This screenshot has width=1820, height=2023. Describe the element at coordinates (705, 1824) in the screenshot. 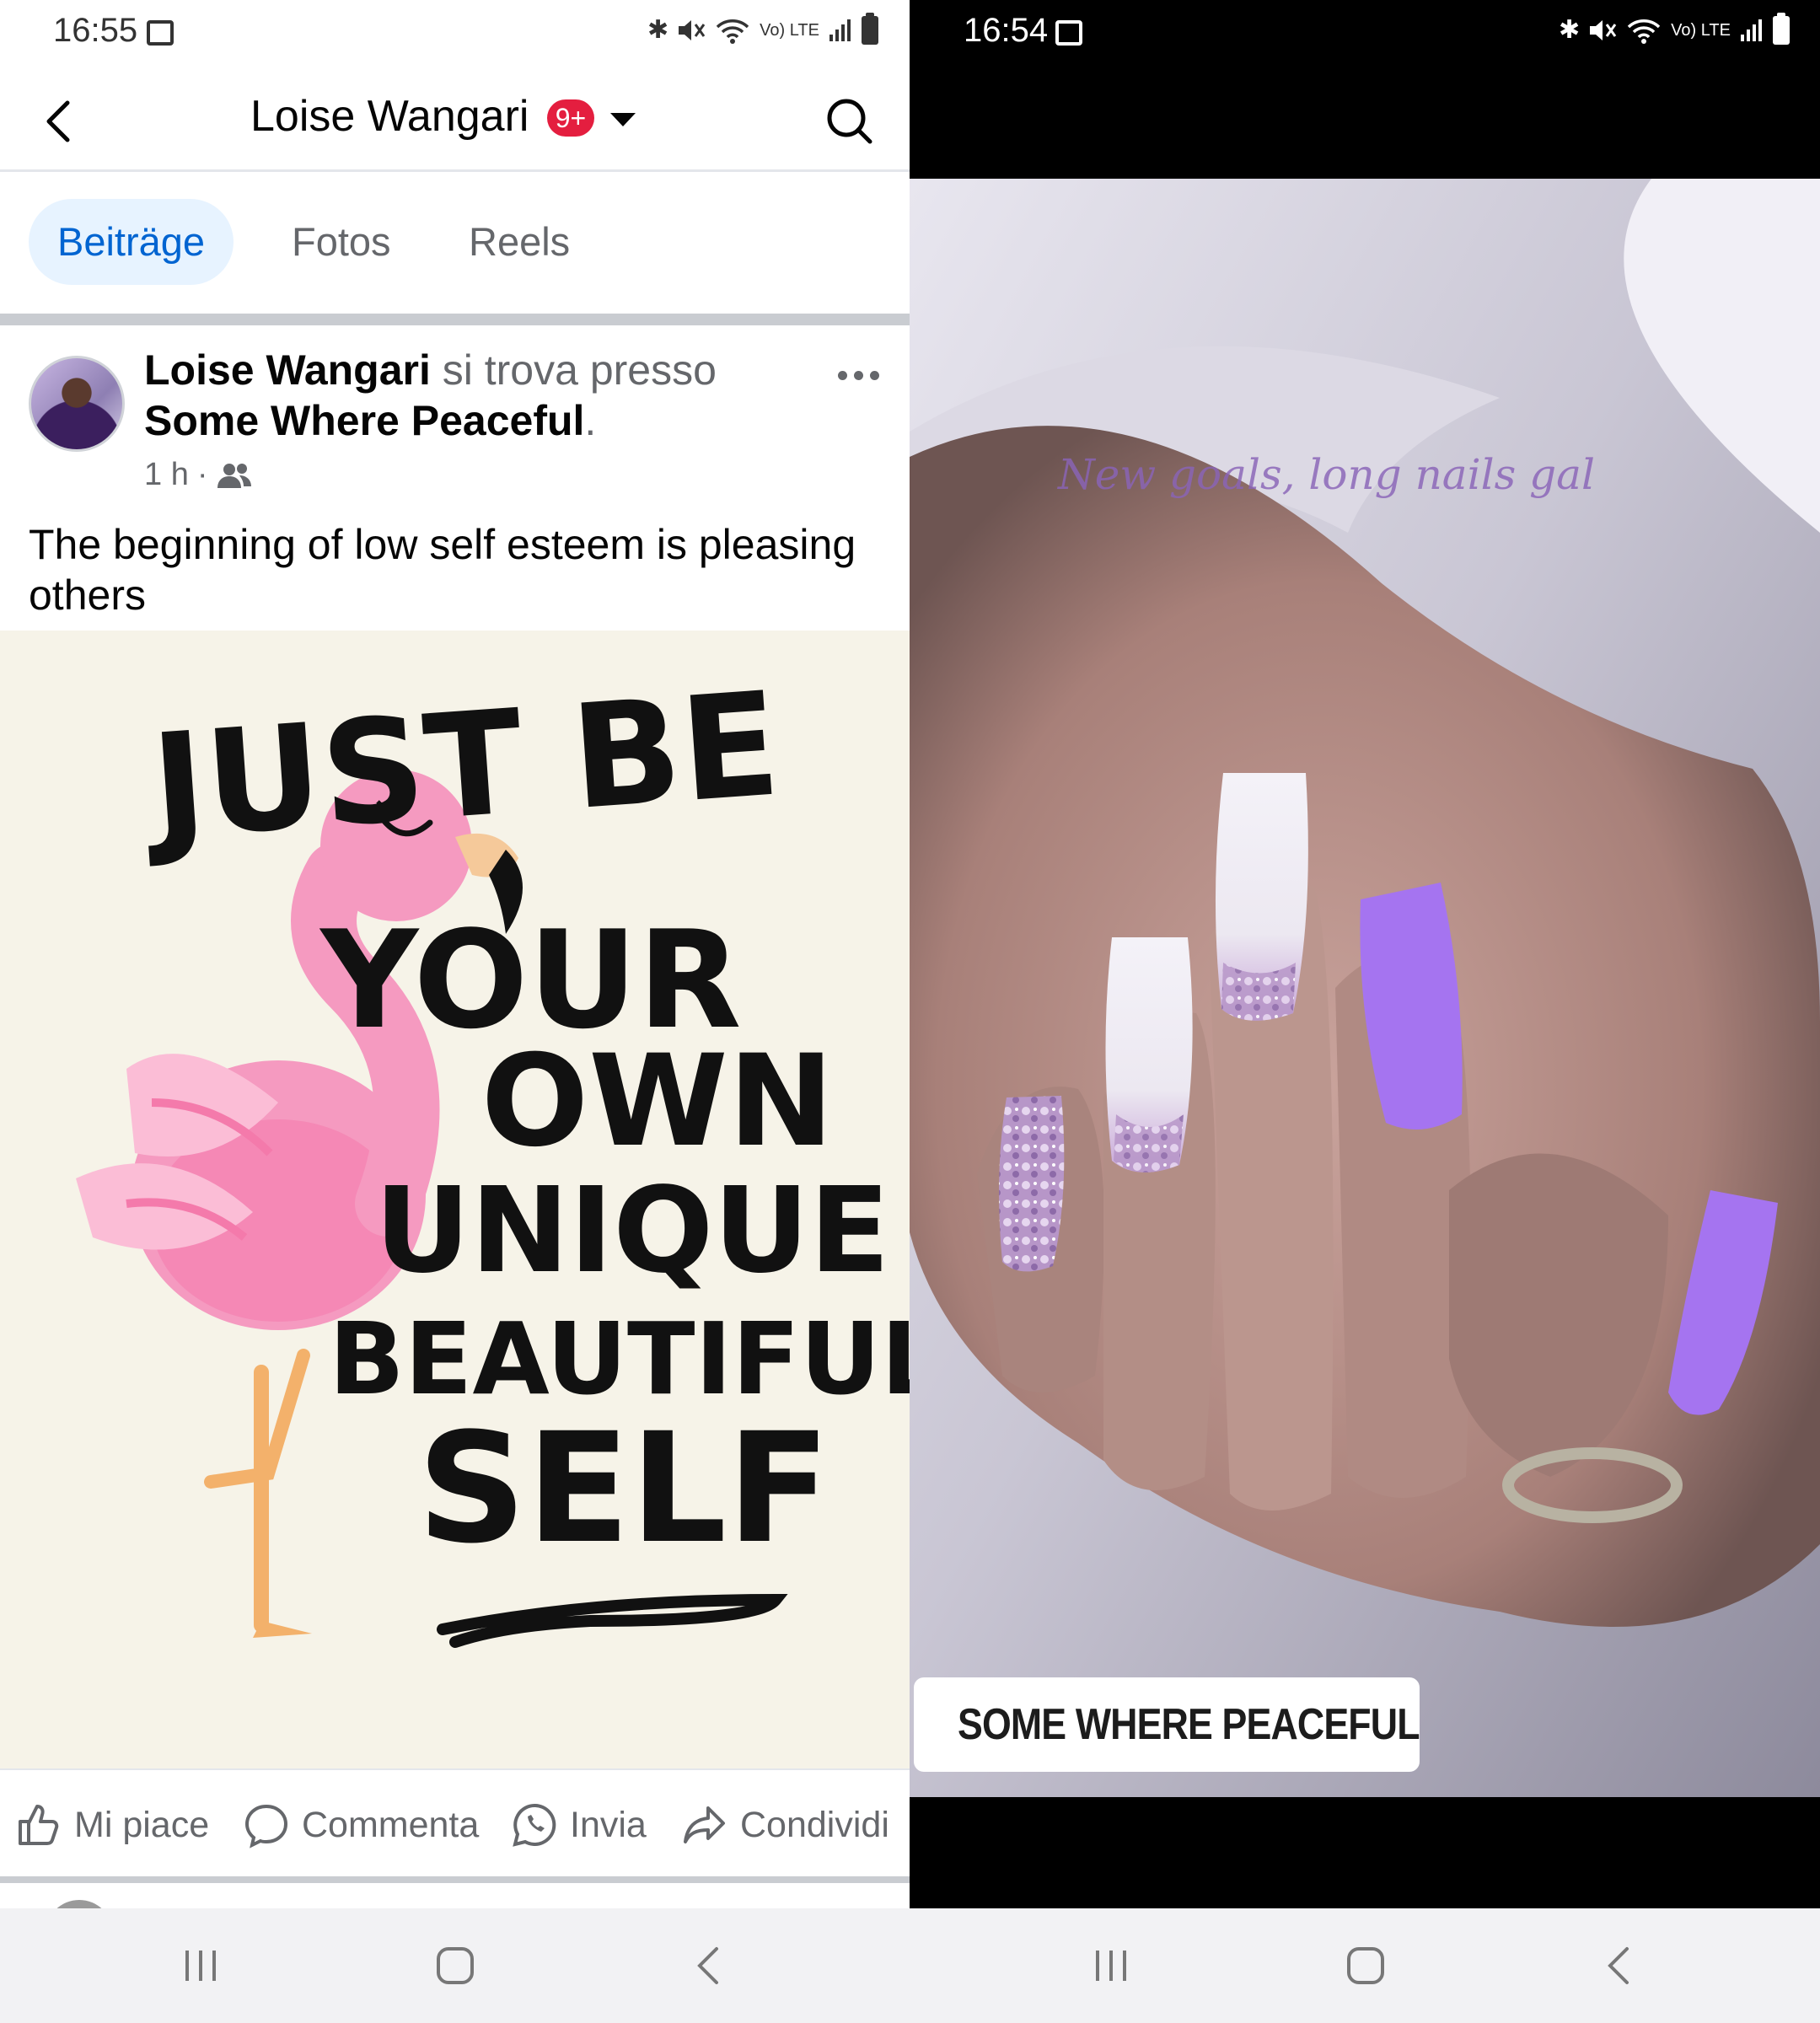

I see `share-icon` at that location.